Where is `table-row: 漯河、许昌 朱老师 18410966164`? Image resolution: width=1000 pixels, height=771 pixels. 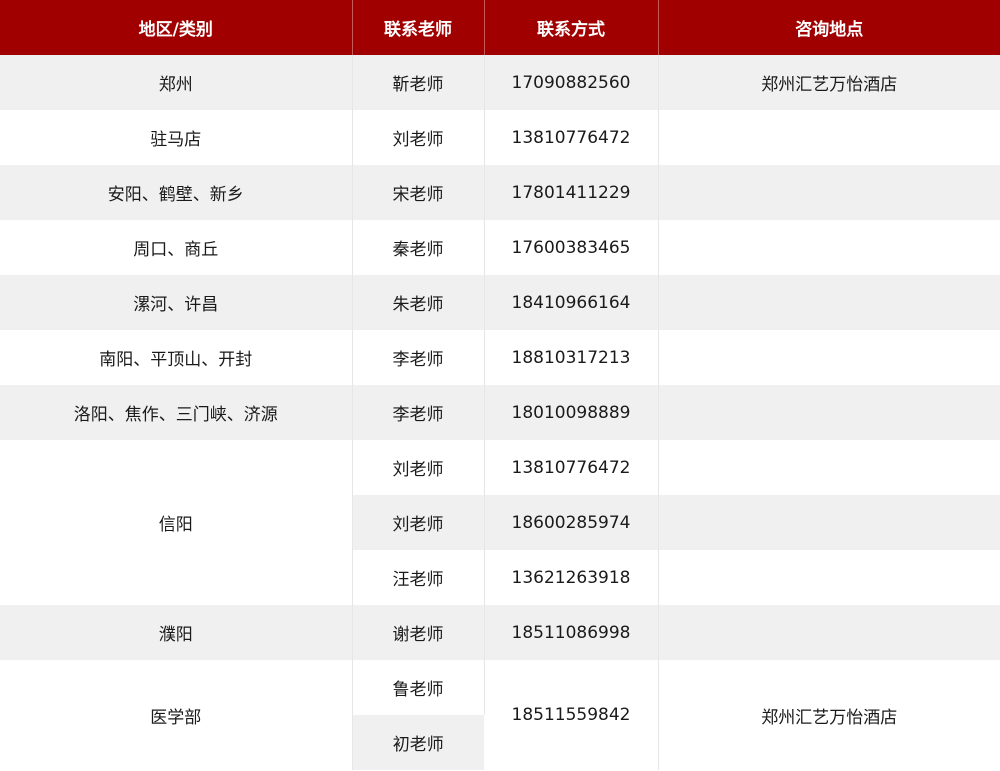
table-row: 漯河、许昌 朱老师 18410966164 is located at coordinates (500, 302).